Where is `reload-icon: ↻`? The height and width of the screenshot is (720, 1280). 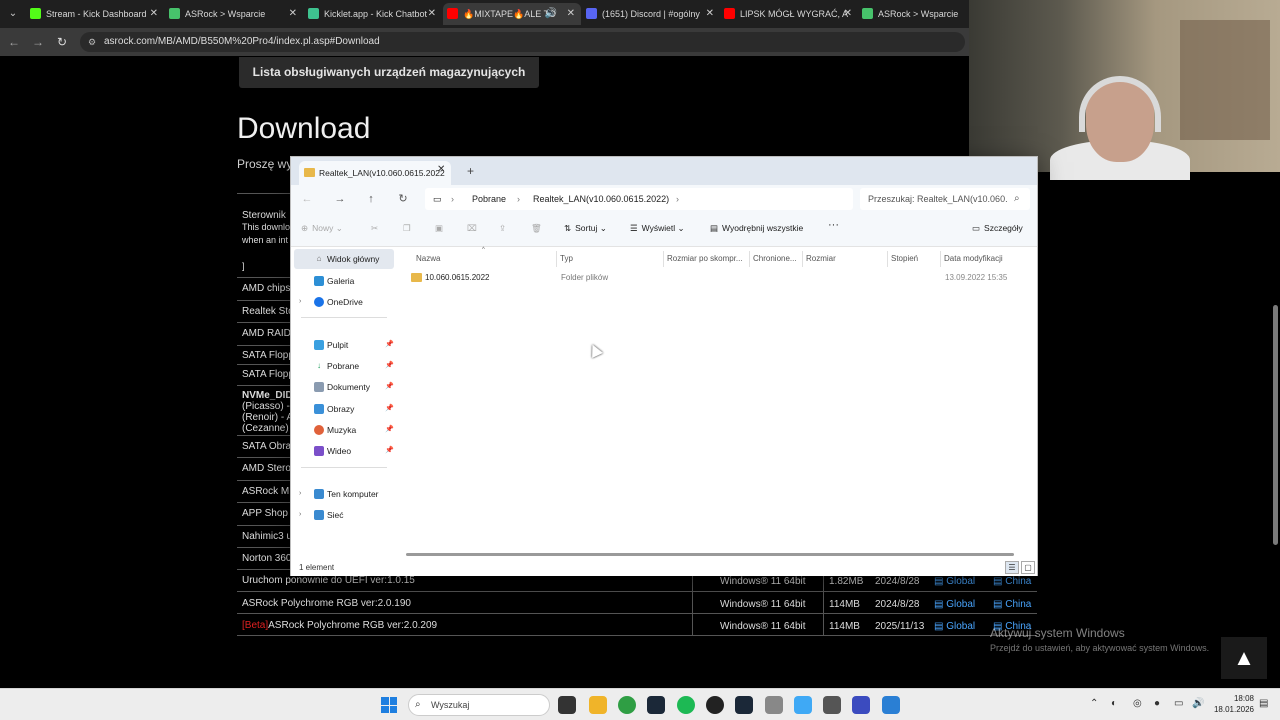
reload-icon: ↻ is located at coordinates (62, 42).